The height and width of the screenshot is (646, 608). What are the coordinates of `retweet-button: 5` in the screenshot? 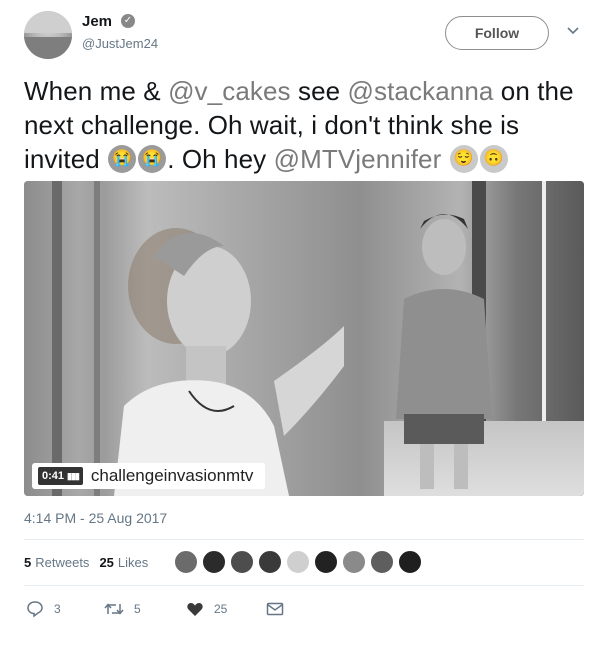 It's located at (122, 609).